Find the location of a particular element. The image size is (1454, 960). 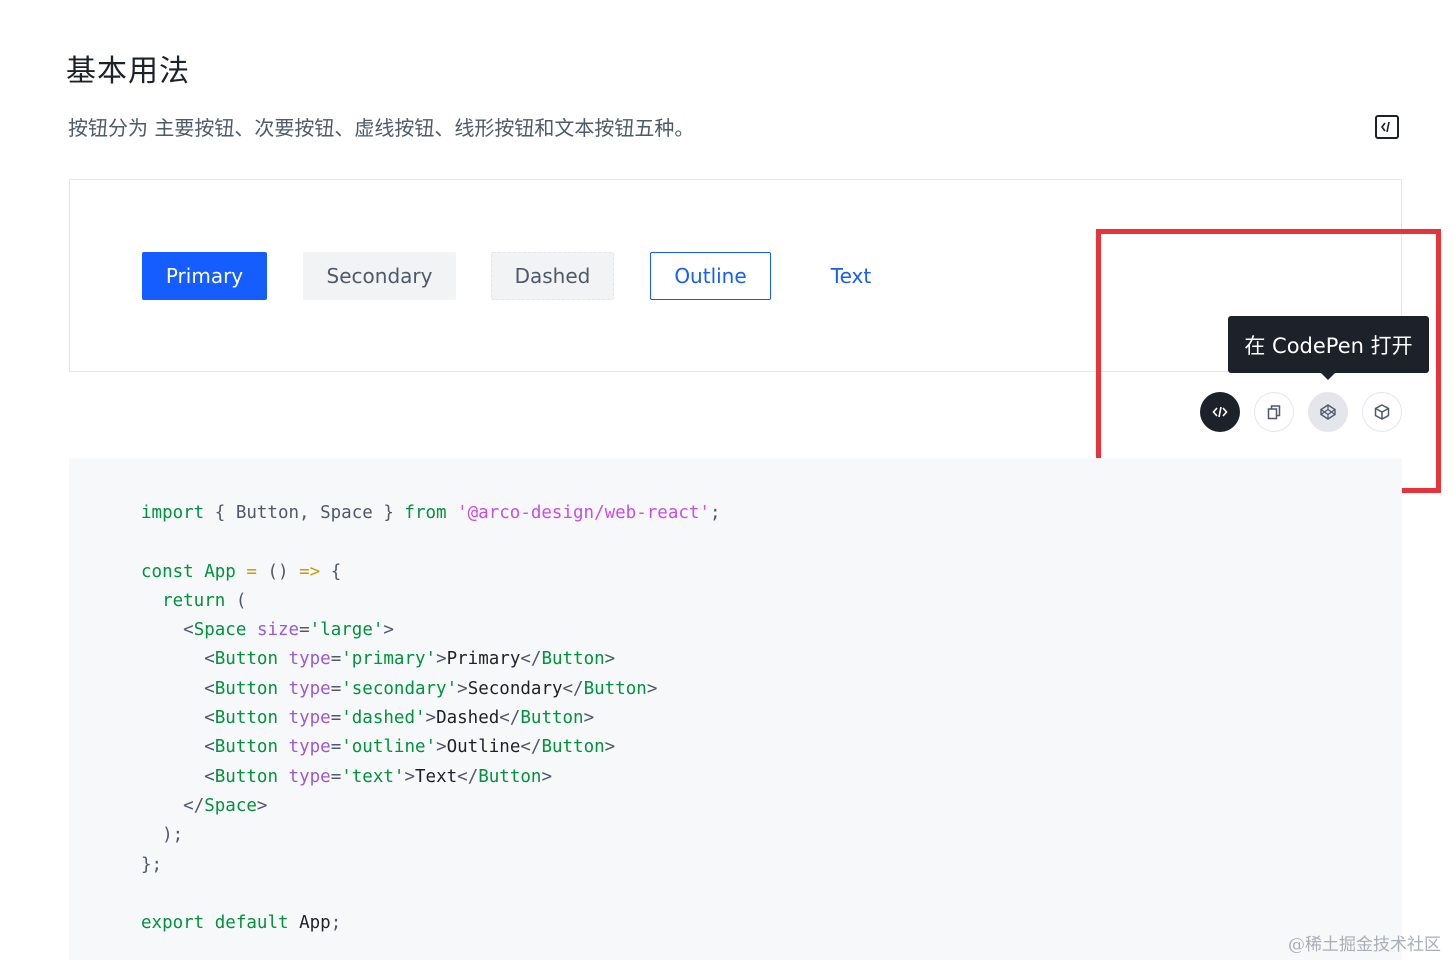

section-title: 基本用法 is located at coordinates (128, 71).